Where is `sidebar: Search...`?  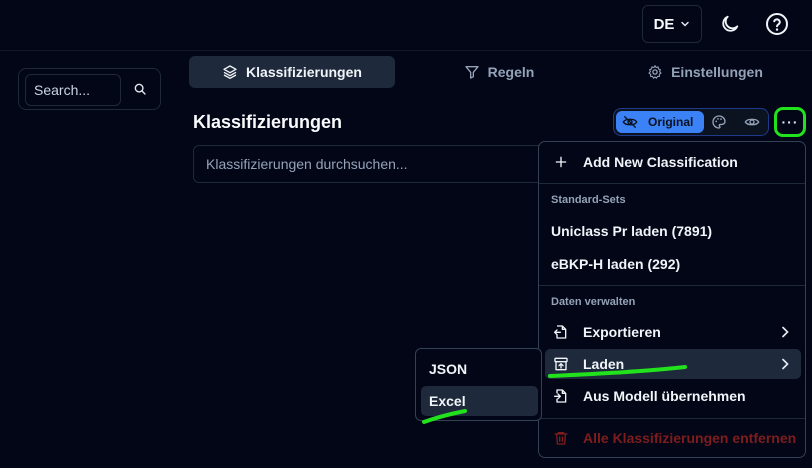
sidebar: Search... is located at coordinates (89, 89).